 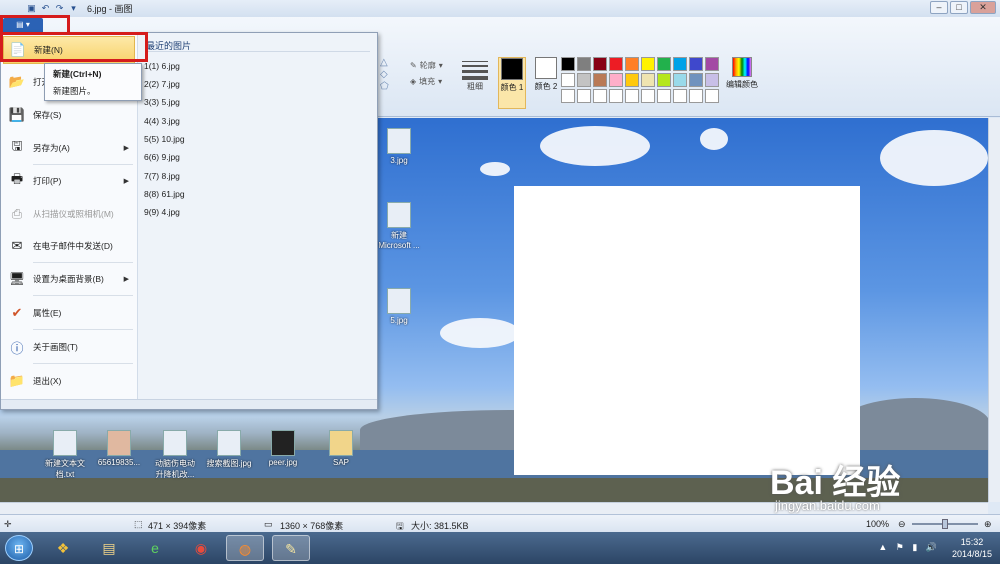 What do you see at coordinates (939, 7) in the screenshot?
I see `minimize-button: –` at bounding box center [939, 7].